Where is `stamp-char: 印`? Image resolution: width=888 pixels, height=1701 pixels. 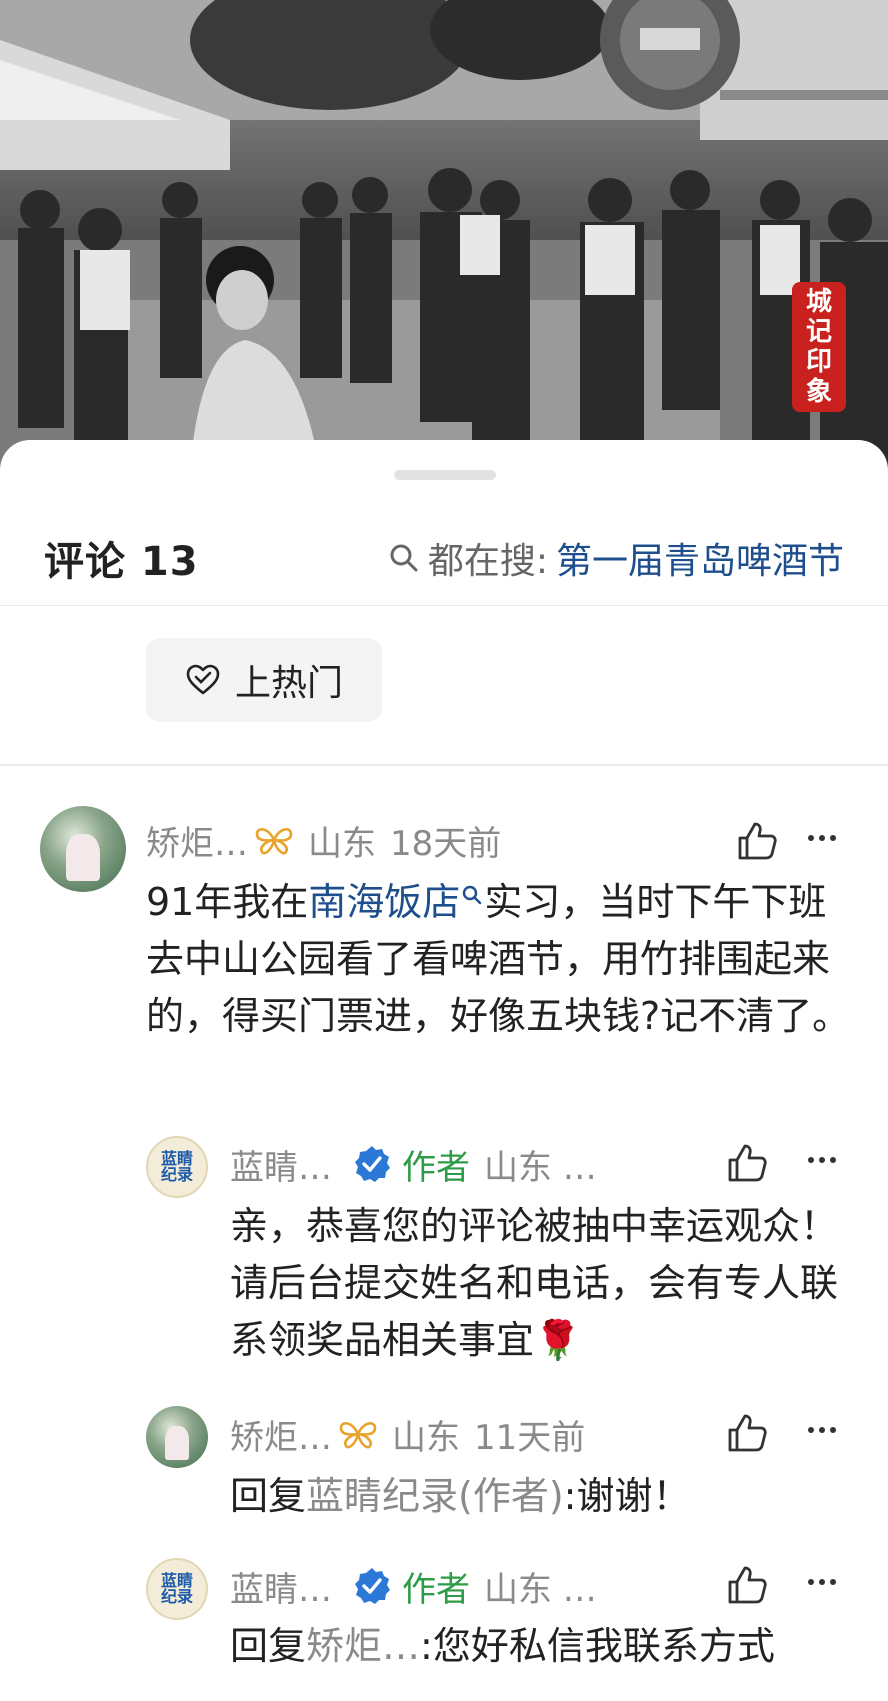
stamp-char: 印 is located at coordinates (818, 362).